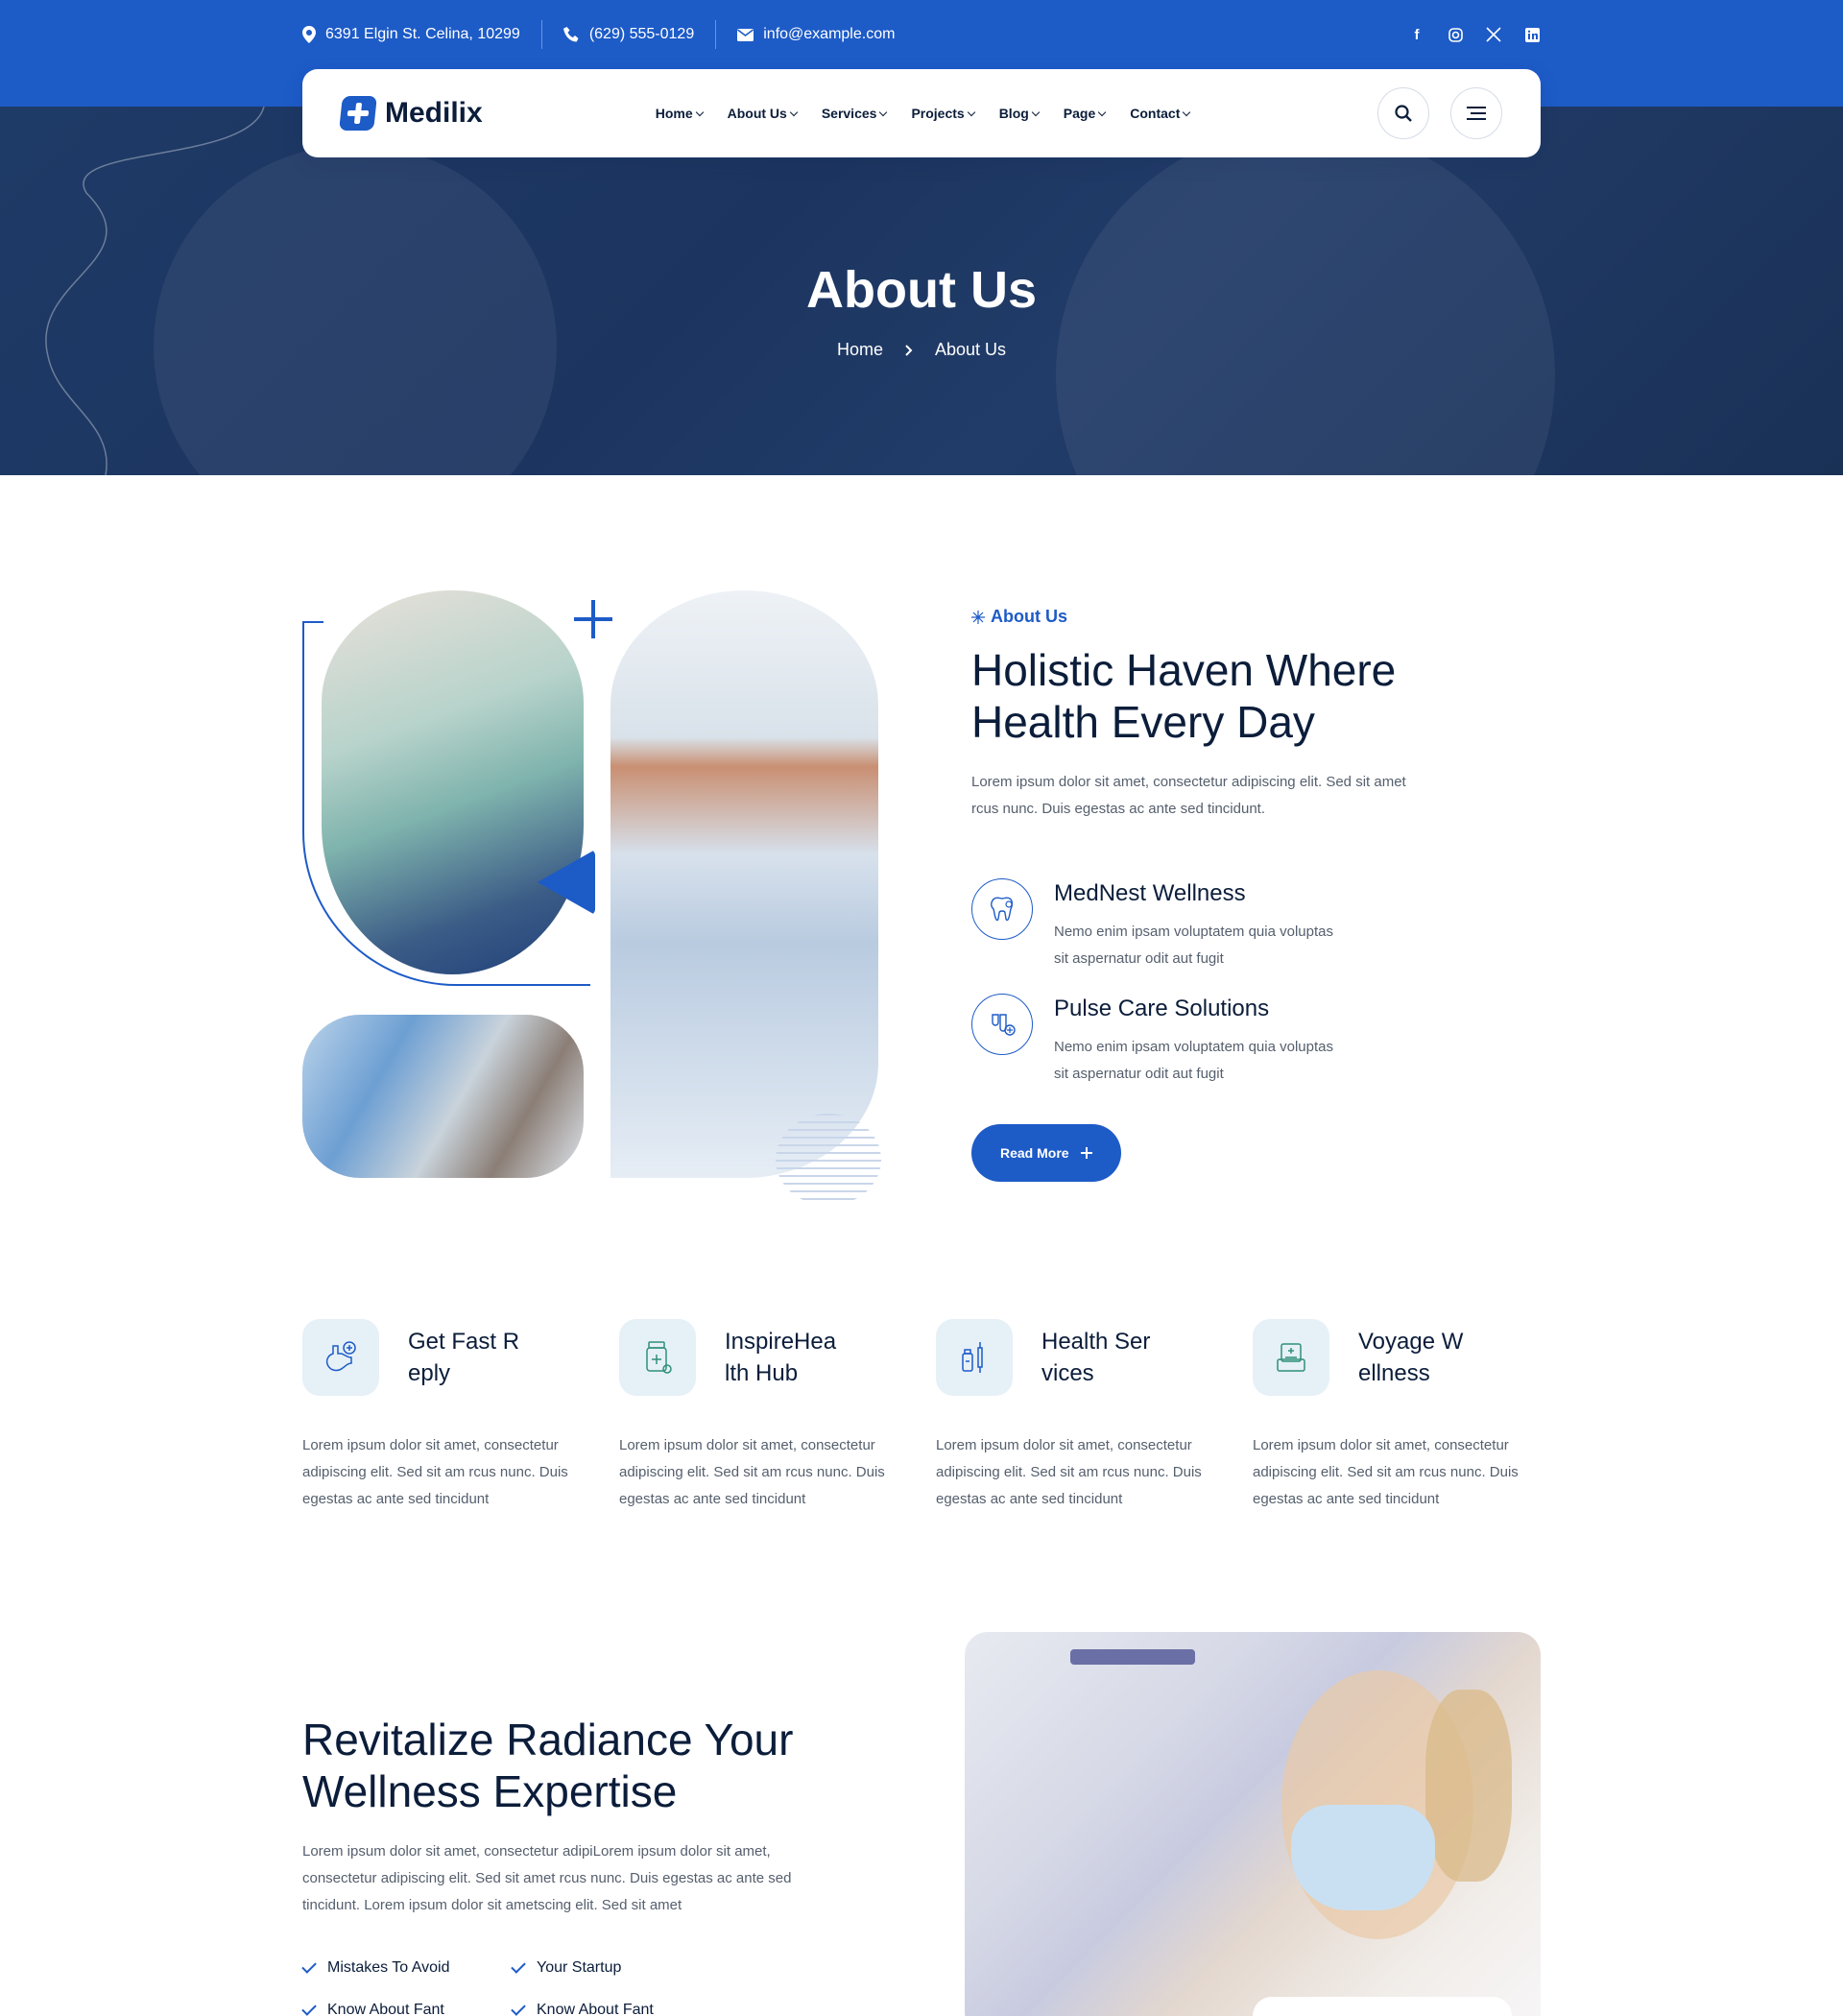 The image size is (1843, 2016). I want to click on menu-item-contact: Contact, so click(1160, 113).